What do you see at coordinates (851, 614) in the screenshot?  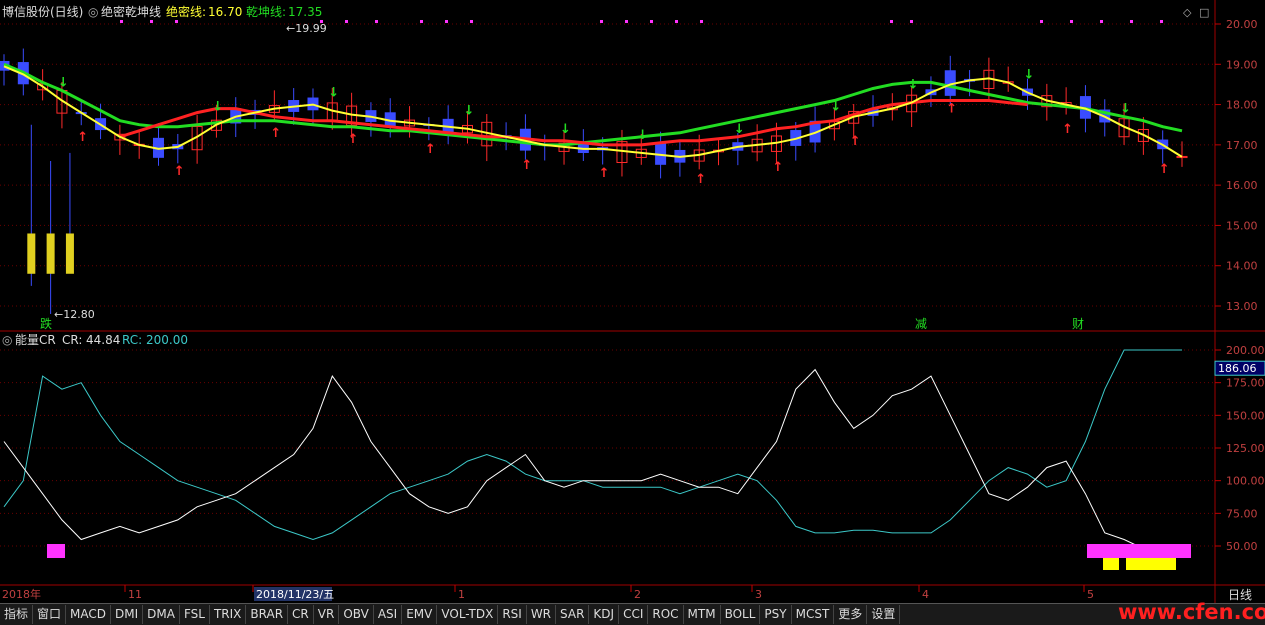 I see `toolbar-item: 更多` at bounding box center [851, 614].